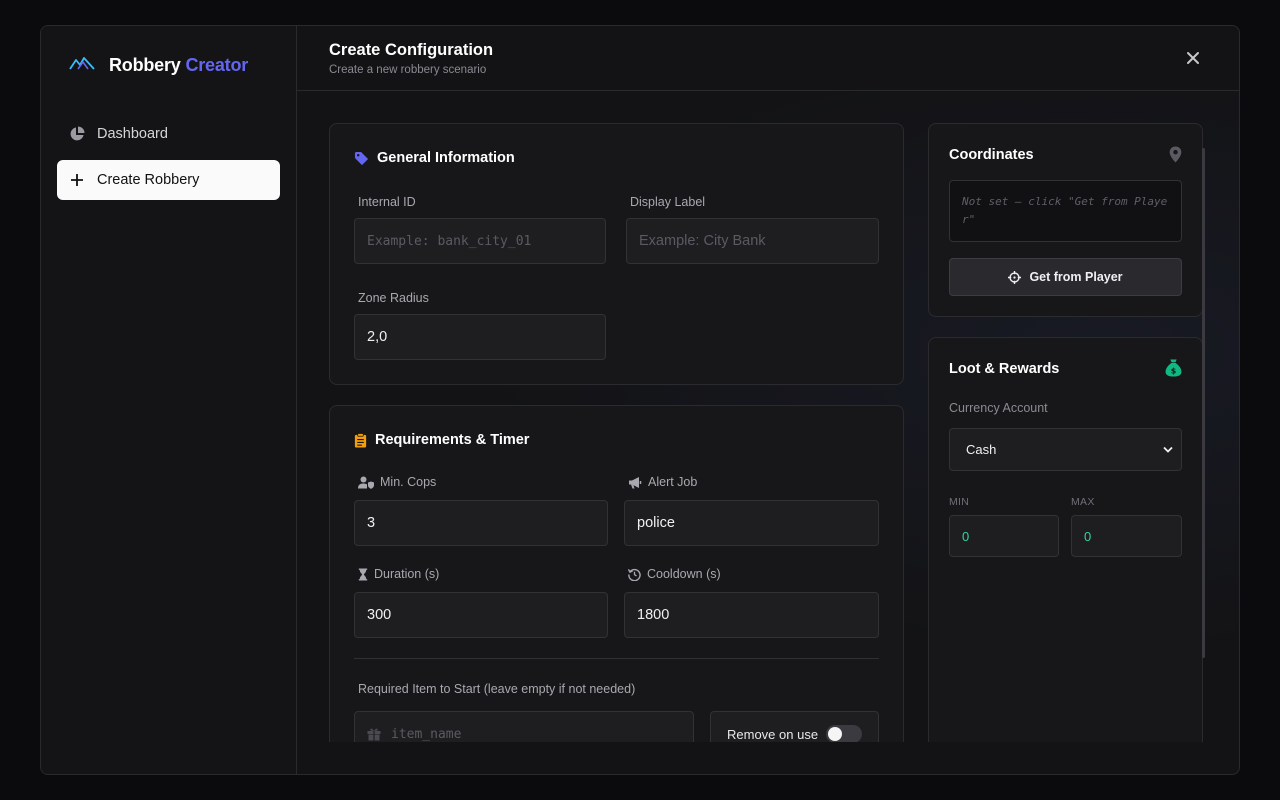 This screenshot has width=1280, height=800. Describe the element at coordinates (1126, 536) in the screenshot. I see `max-reward-input: 0` at that location.